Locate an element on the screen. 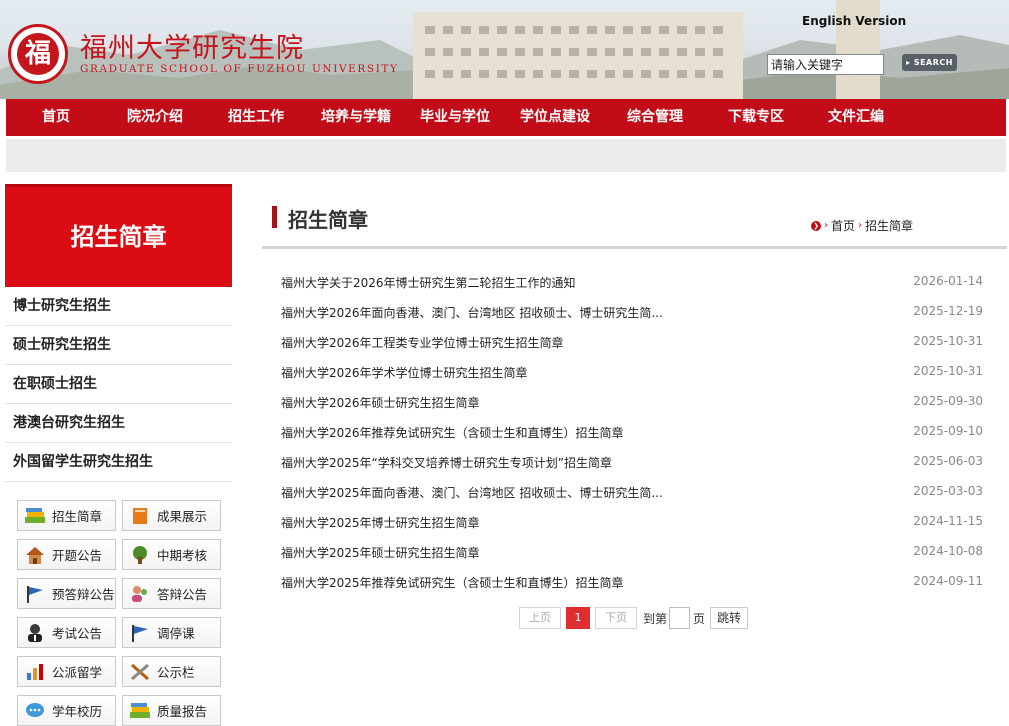 The width and height of the screenshot is (1009, 726). sidebar-item-part-time-masters: 在职硕士招生 is located at coordinates (118, 384).